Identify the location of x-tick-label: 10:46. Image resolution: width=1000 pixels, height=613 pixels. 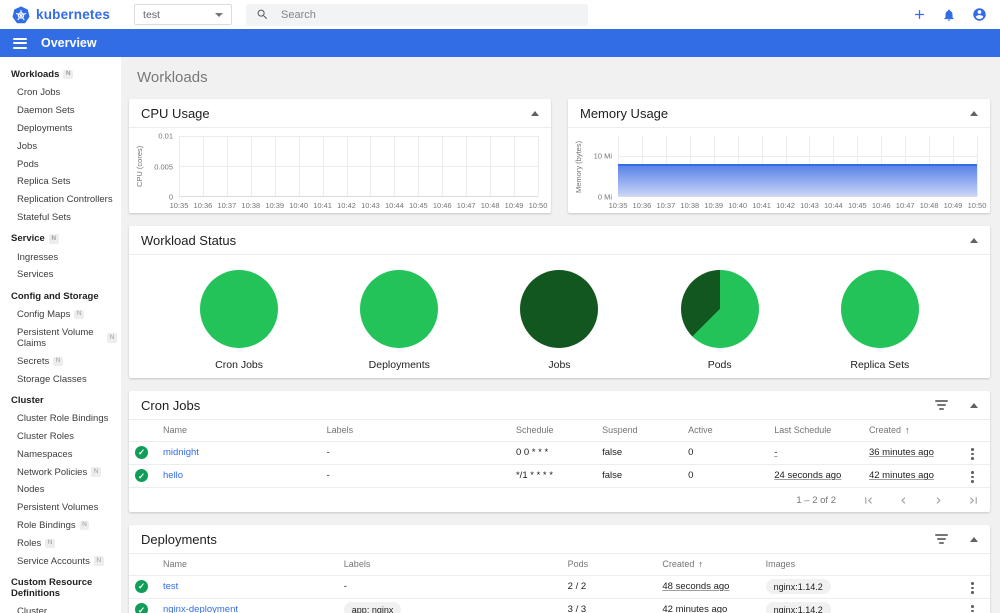
(442, 205).